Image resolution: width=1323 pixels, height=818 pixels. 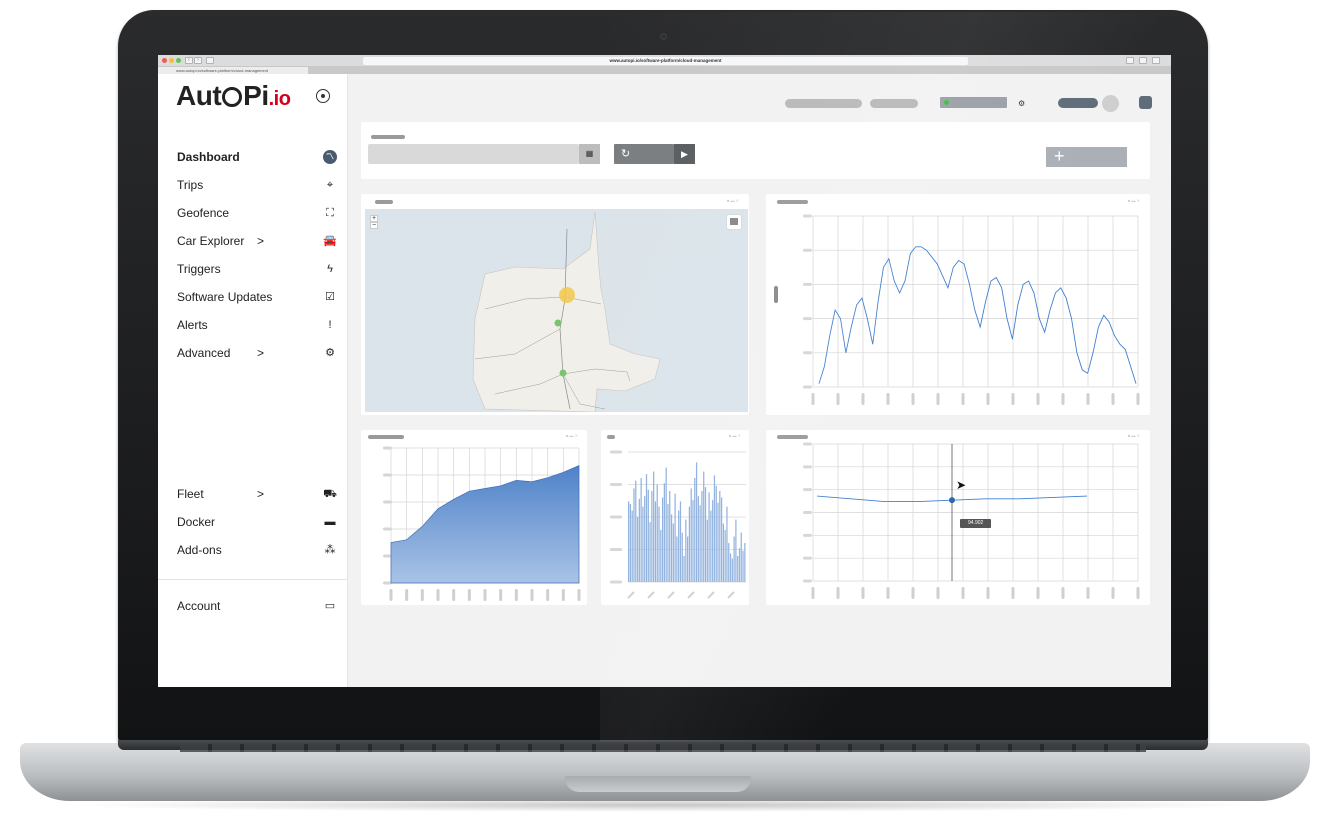 I want to click on calendar-icon: ▦, so click(x=589, y=154).